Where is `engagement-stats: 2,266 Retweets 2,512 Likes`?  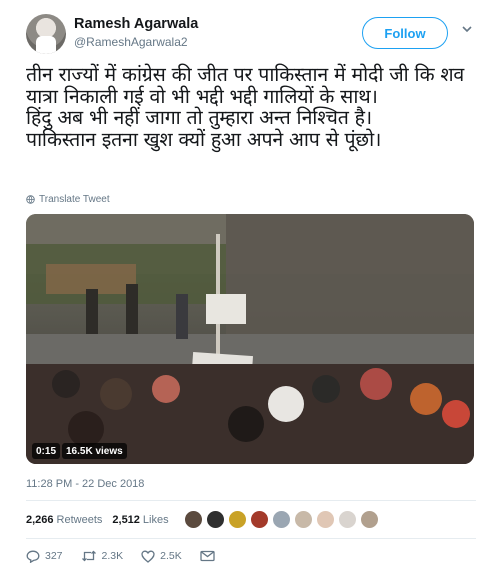 engagement-stats: 2,266 Retweets 2,512 Likes is located at coordinates (102, 520).